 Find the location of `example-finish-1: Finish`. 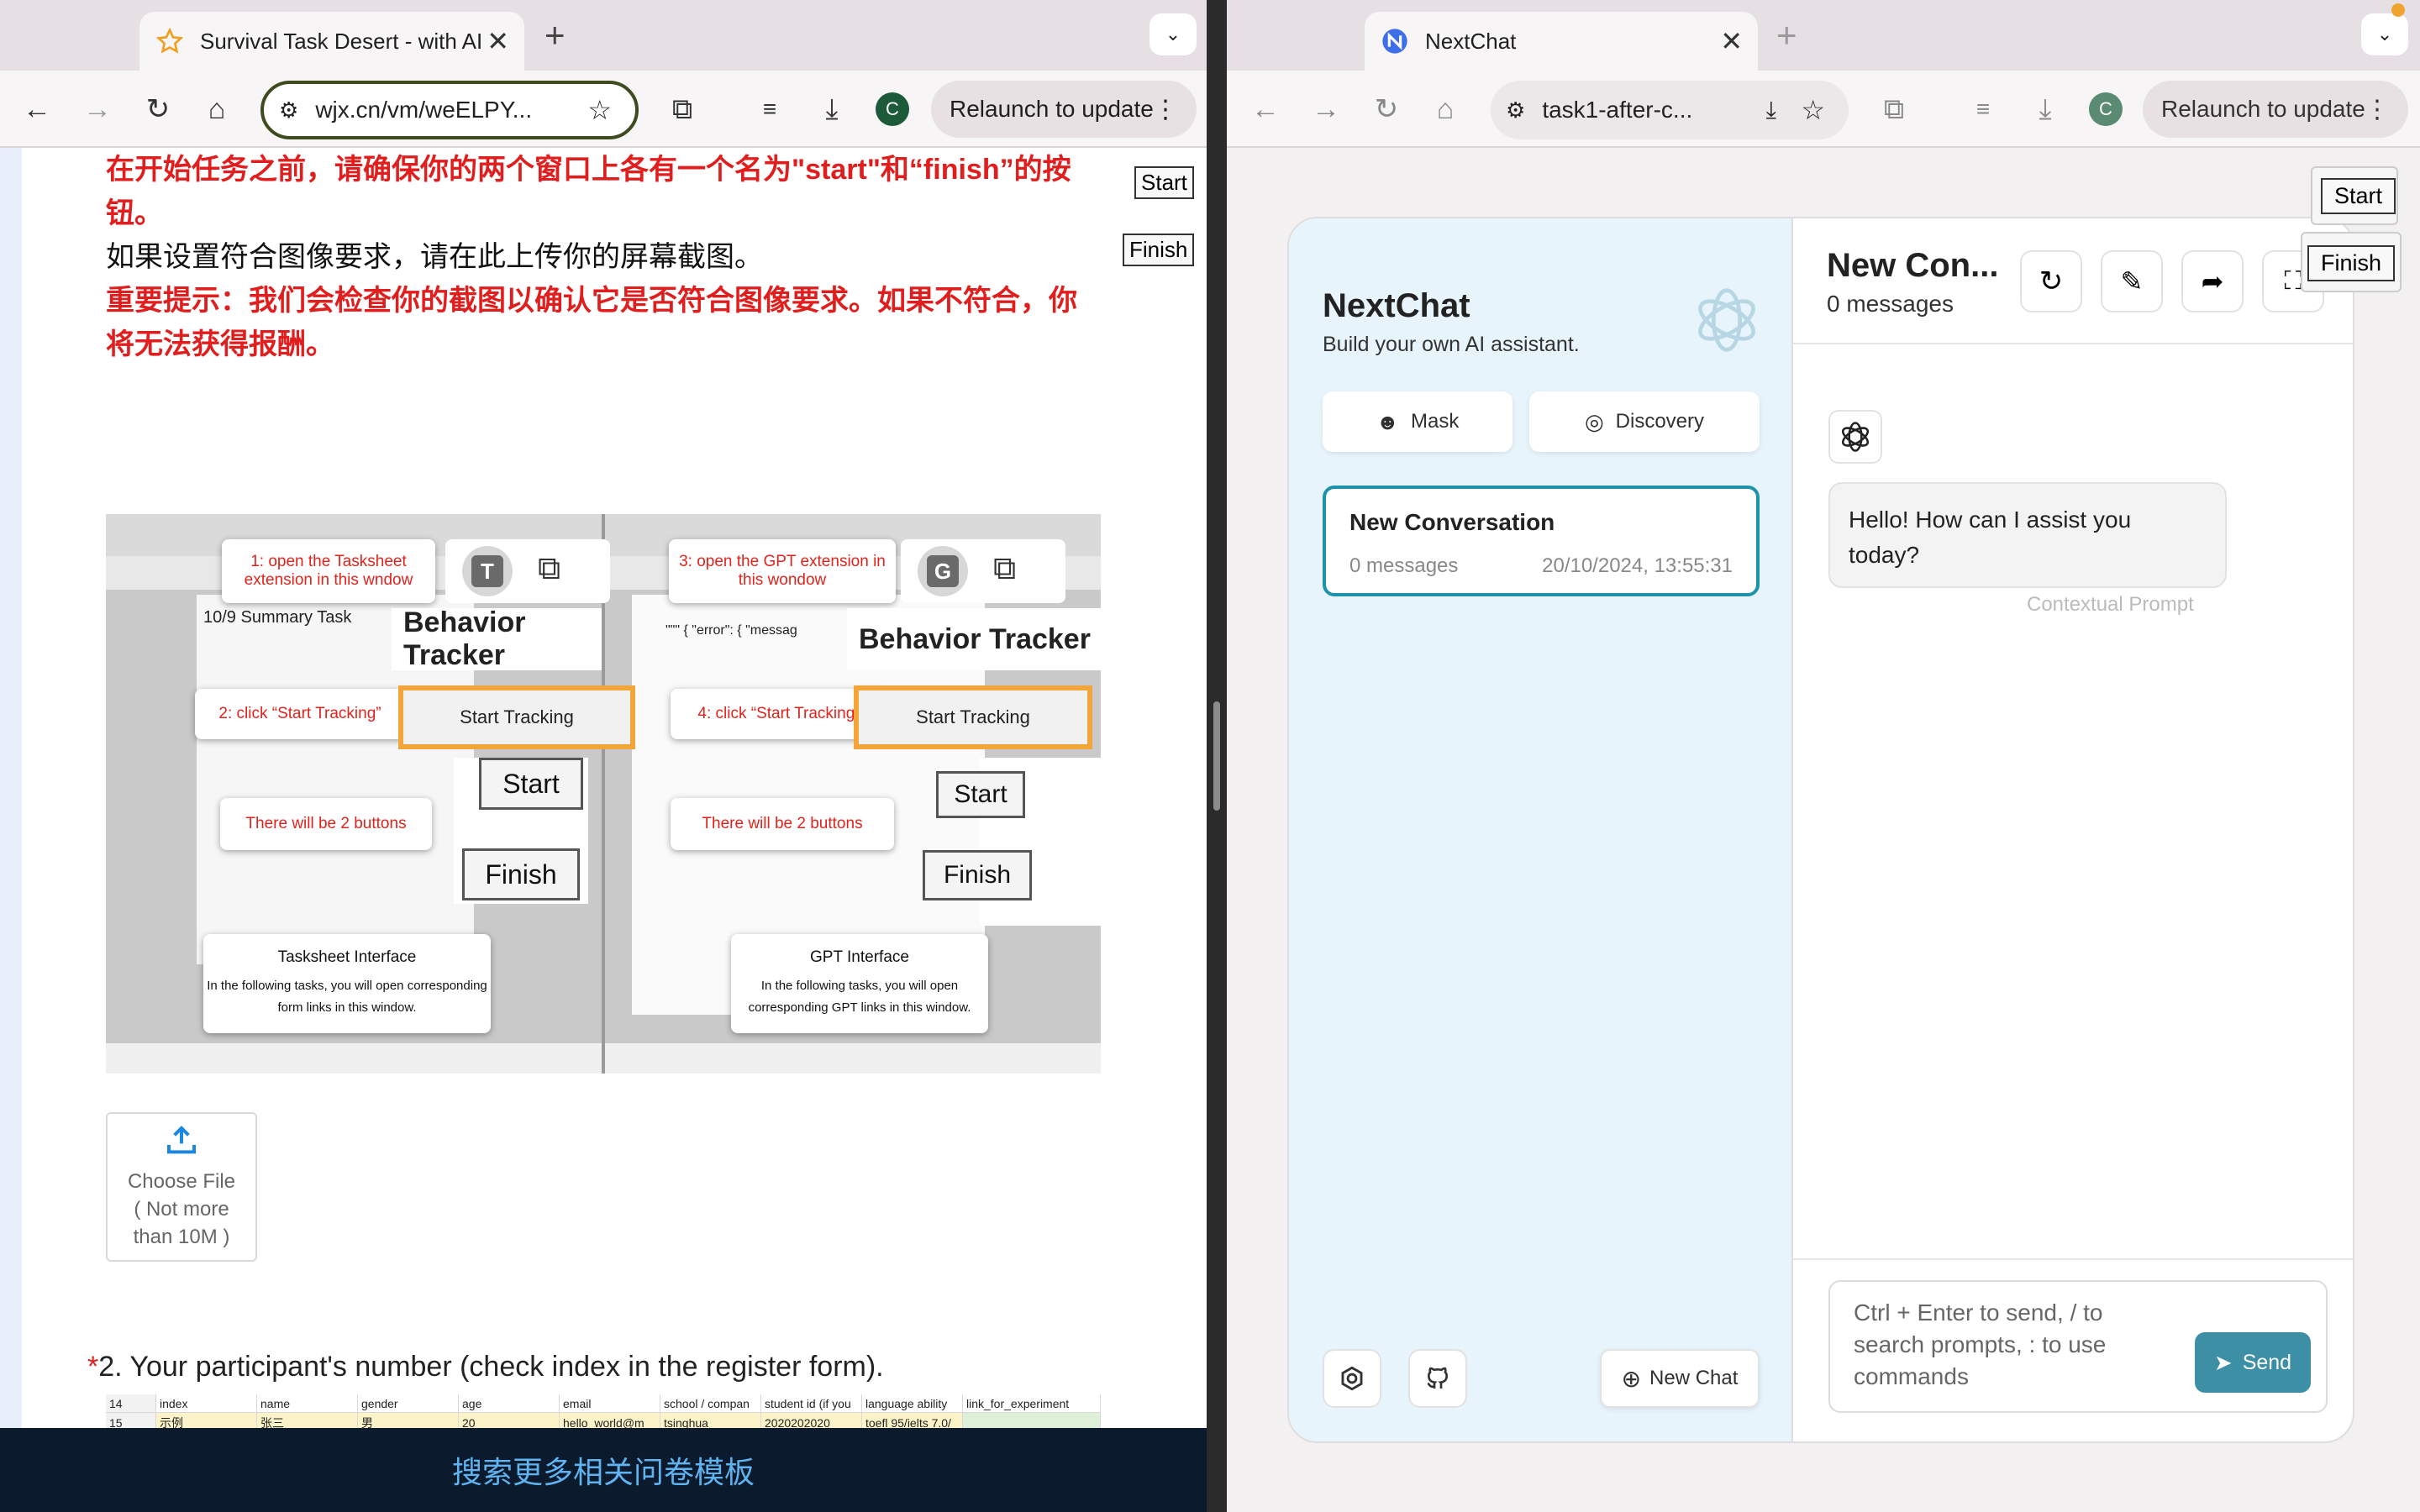

example-finish-1: Finish is located at coordinates (521, 874).